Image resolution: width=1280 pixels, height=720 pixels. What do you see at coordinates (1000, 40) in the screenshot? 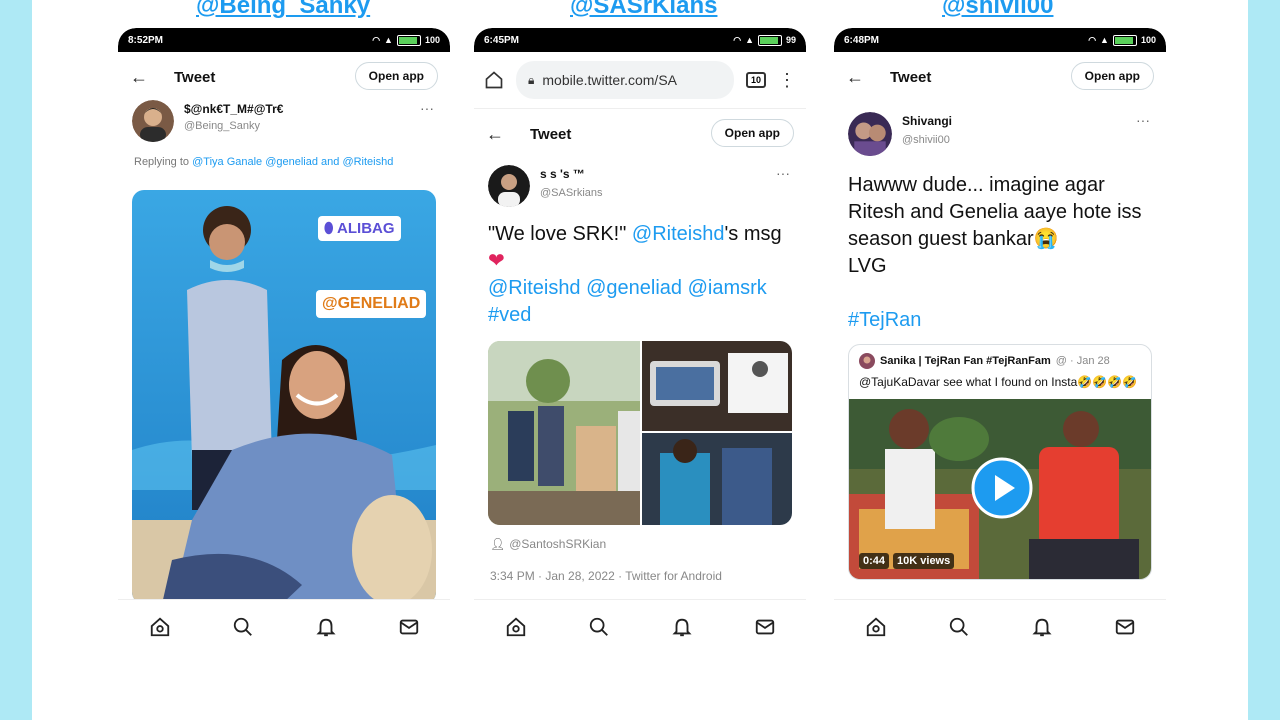
I see `status-bar: 6:48PM ◠ ▲ 100` at bounding box center [1000, 40].